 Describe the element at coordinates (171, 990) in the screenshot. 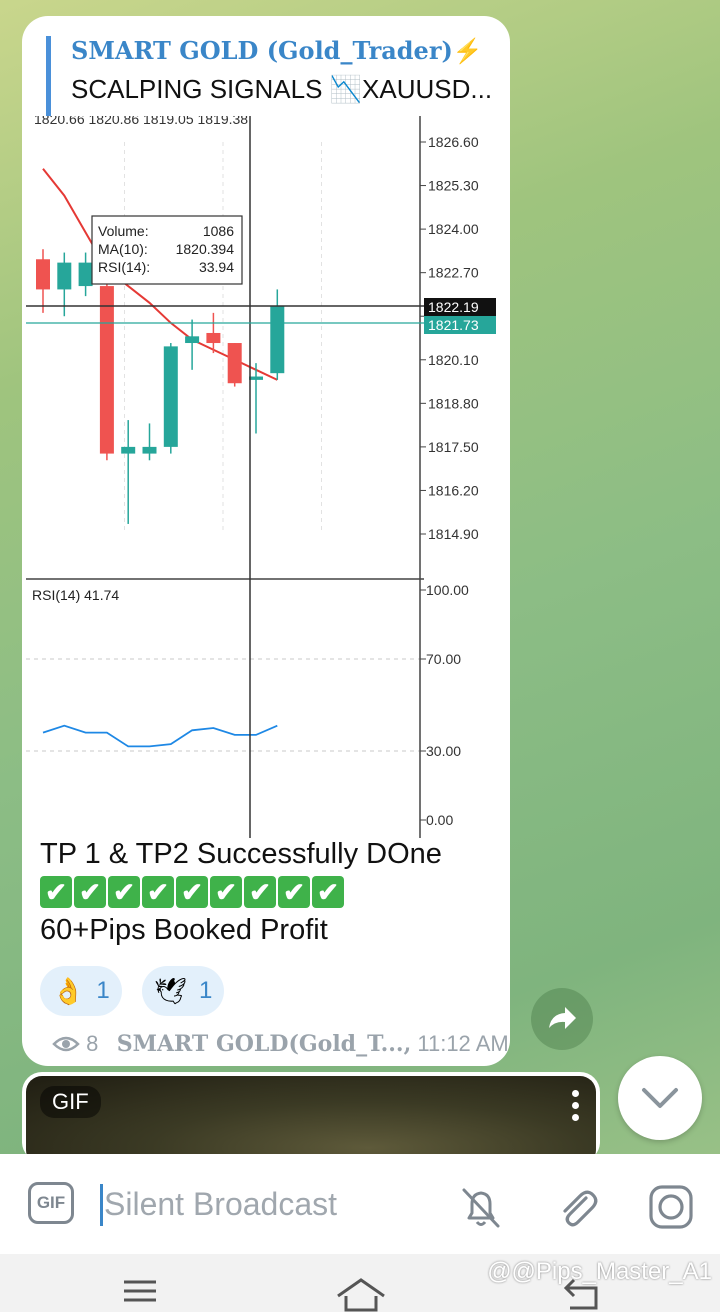

I see `dove-icon: 🕊` at that location.